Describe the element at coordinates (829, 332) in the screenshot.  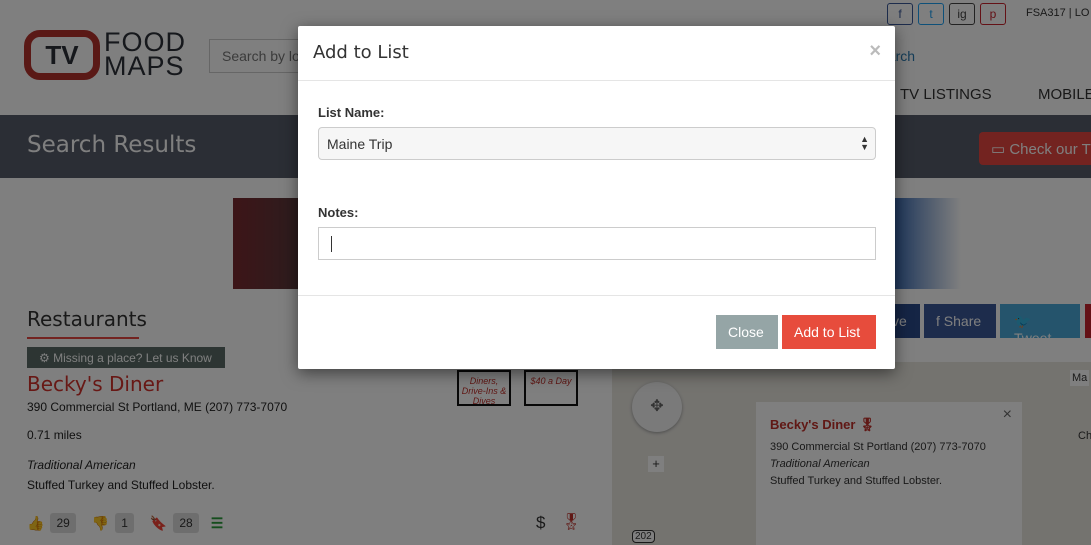
I see `add-to-list-button: Add to List` at that location.